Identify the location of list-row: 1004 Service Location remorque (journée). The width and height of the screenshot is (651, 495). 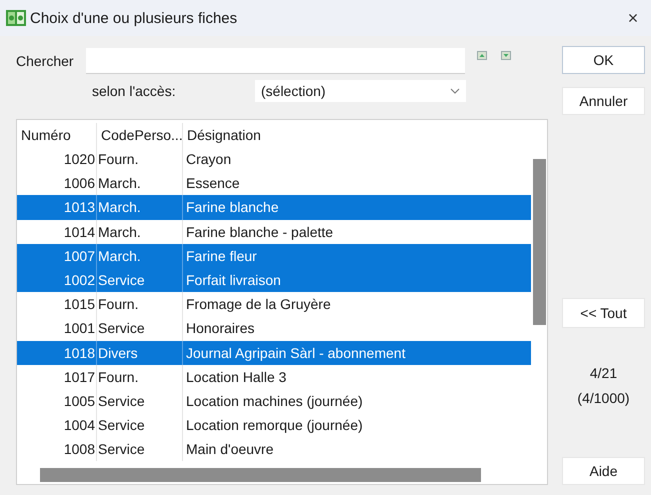
(274, 425).